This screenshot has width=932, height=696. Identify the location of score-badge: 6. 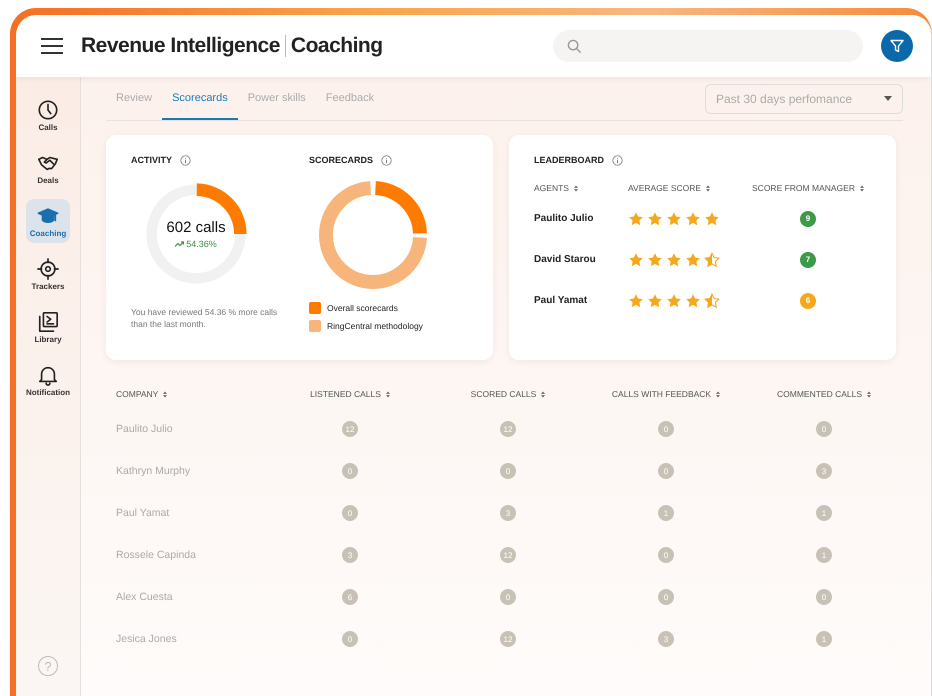
(808, 300).